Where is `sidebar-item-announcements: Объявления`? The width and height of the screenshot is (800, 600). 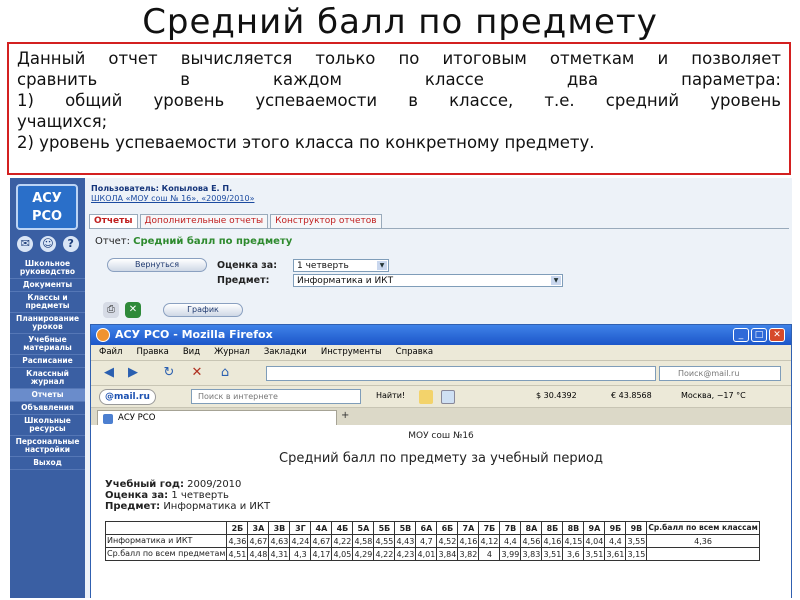
sidebar-item-announcements: Объявления is located at coordinates (47, 408).